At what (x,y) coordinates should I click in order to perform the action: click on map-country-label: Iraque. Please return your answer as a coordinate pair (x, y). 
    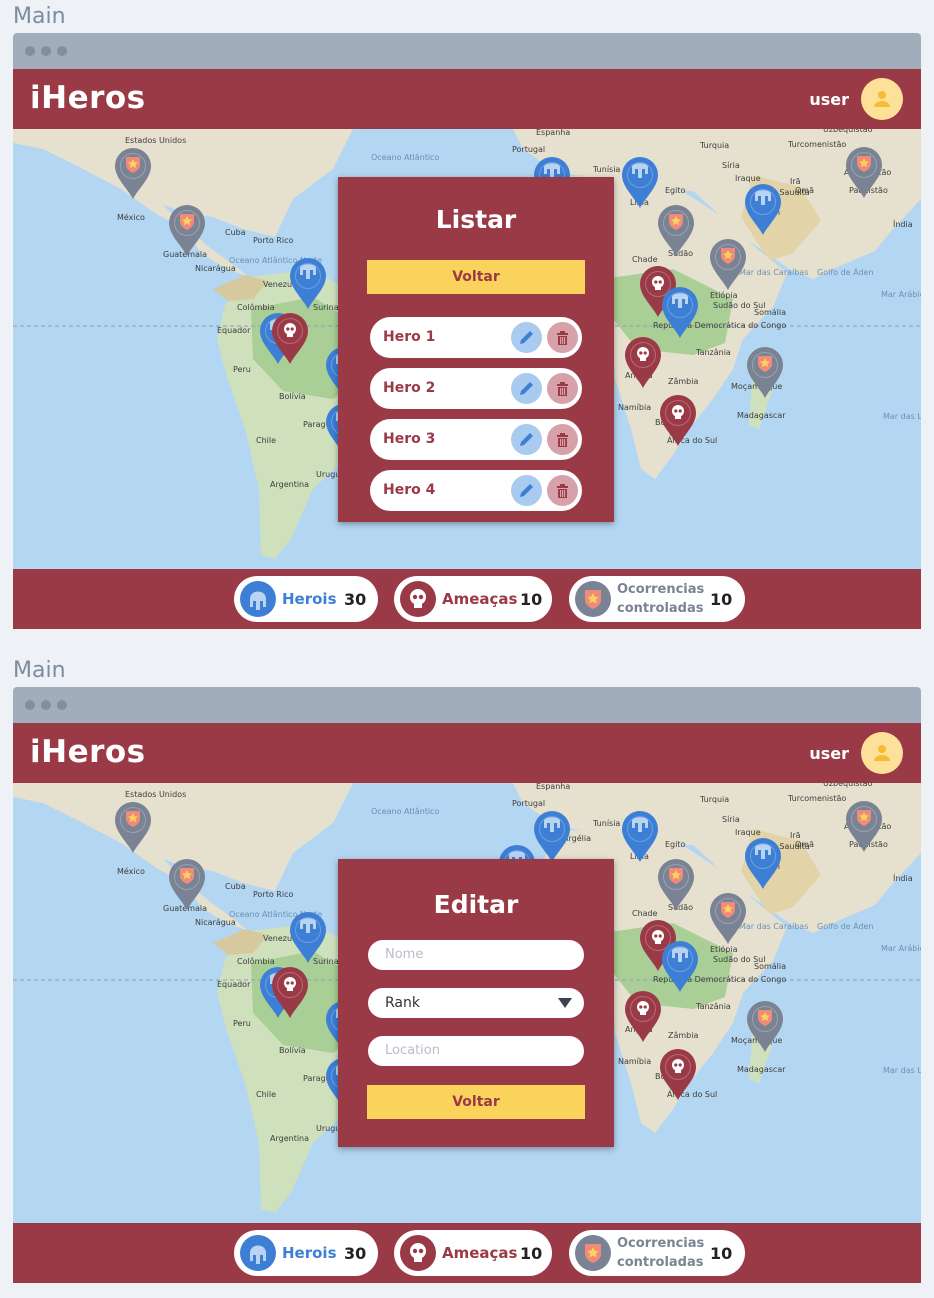
    Looking at the image, I should click on (748, 178).